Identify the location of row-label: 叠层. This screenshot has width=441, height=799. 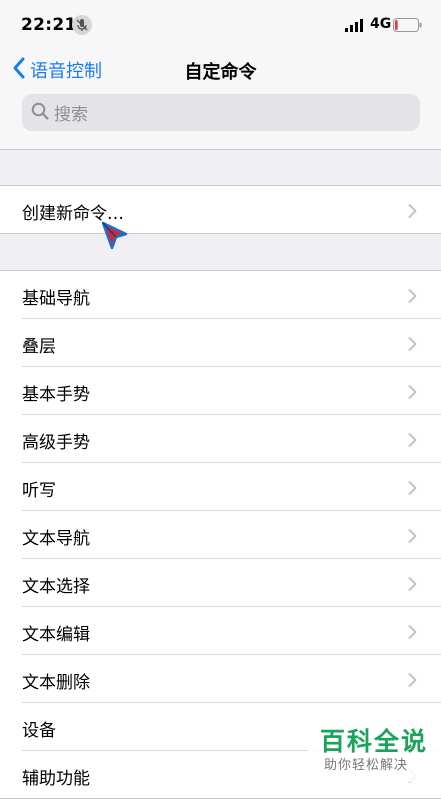
(39, 347).